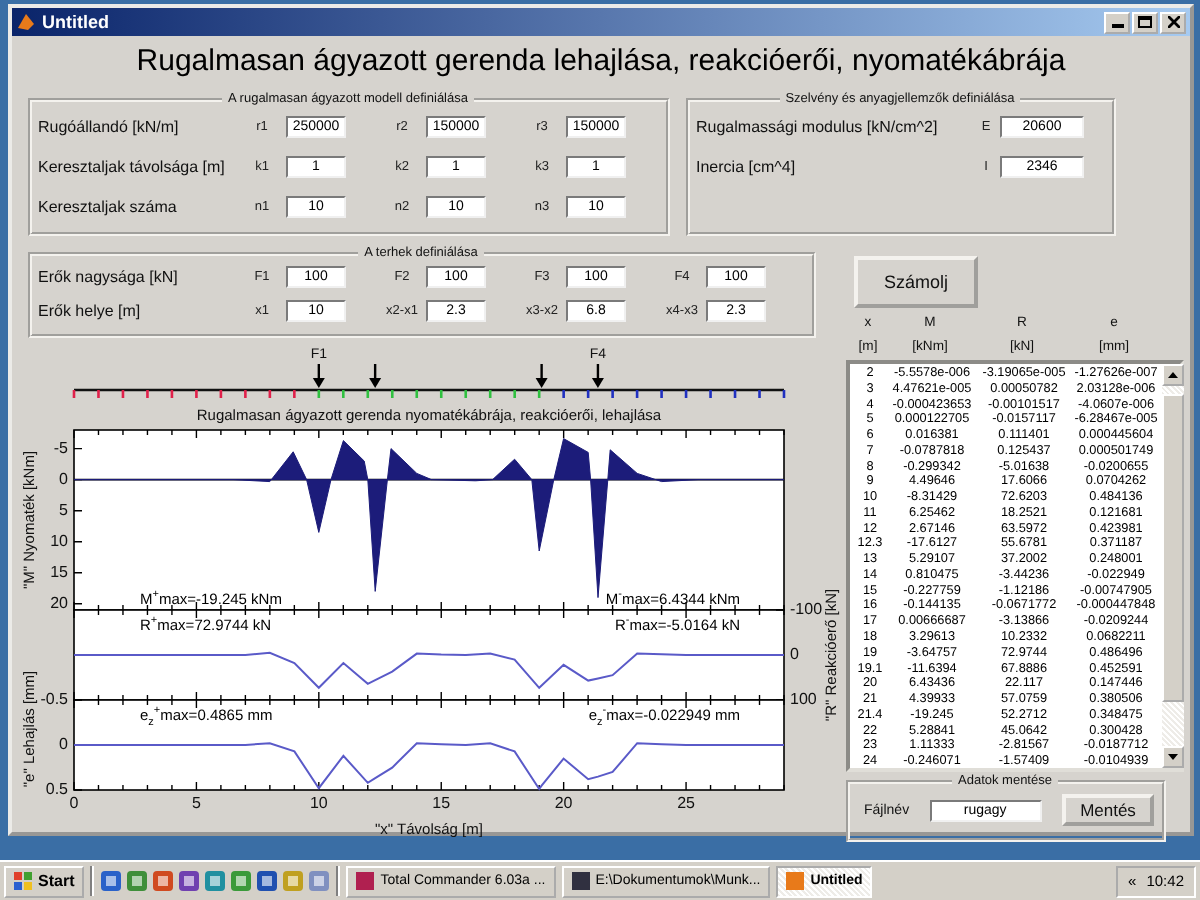 The width and height of the screenshot is (1200, 900). What do you see at coordinates (132, 166) in the screenshot?
I see `field-label: Keresztaljak távolsága [m]` at bounding box center [132, 166].